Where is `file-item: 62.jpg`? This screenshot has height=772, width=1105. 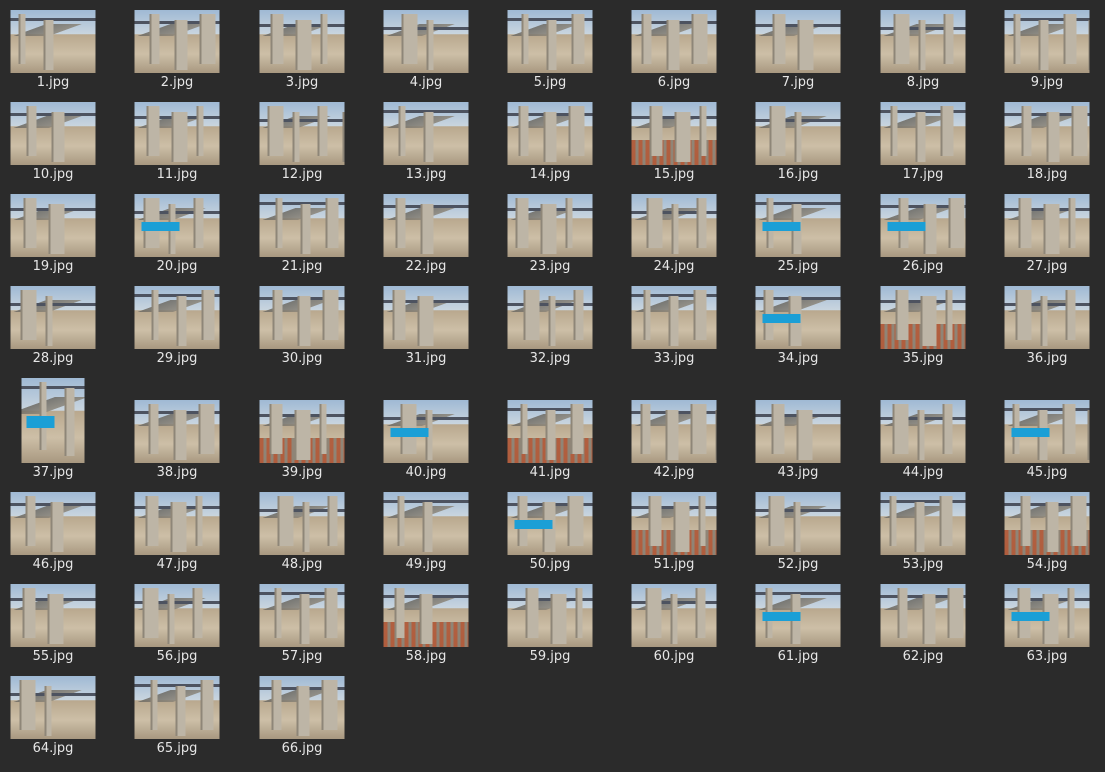
file-item: 62.jpg is located at coordinates (923, 620).